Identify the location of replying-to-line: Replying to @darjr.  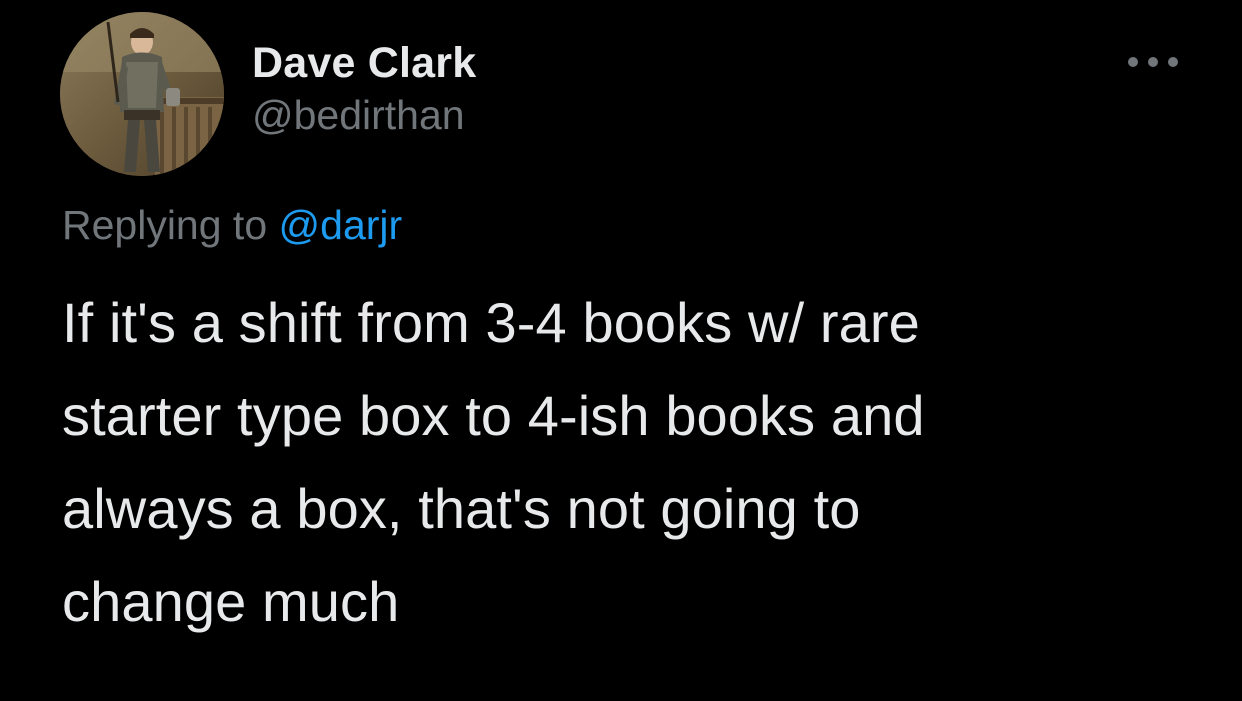
(232, 225).